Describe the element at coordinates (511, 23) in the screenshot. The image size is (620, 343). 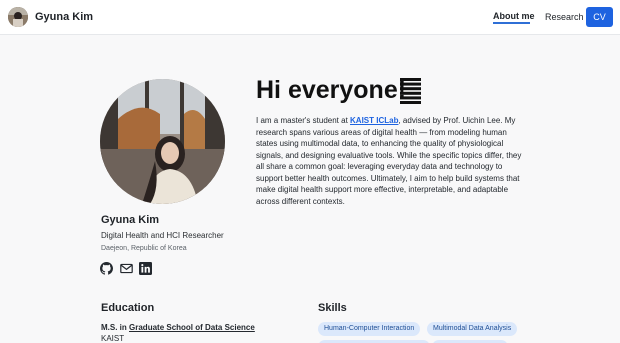
I see `active-tab-indicator` at that location.